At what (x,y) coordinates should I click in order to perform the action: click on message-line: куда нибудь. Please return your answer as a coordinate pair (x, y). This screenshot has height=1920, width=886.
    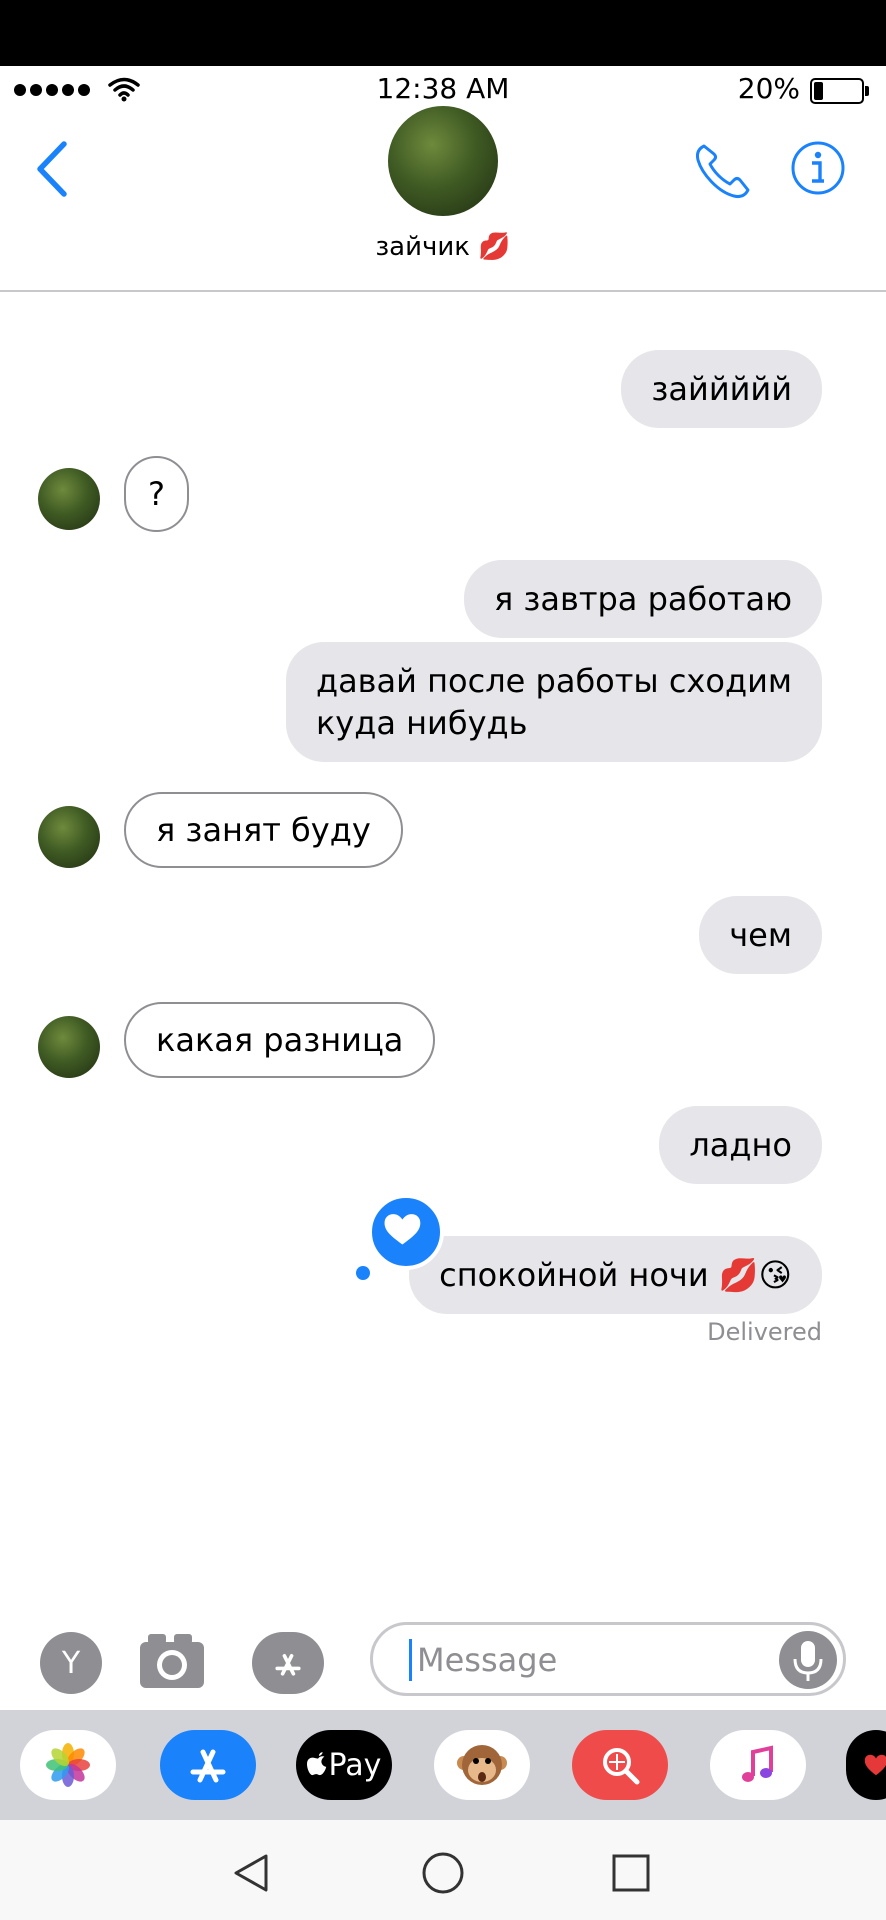
    Looking at the image, I should click on (421, 723).